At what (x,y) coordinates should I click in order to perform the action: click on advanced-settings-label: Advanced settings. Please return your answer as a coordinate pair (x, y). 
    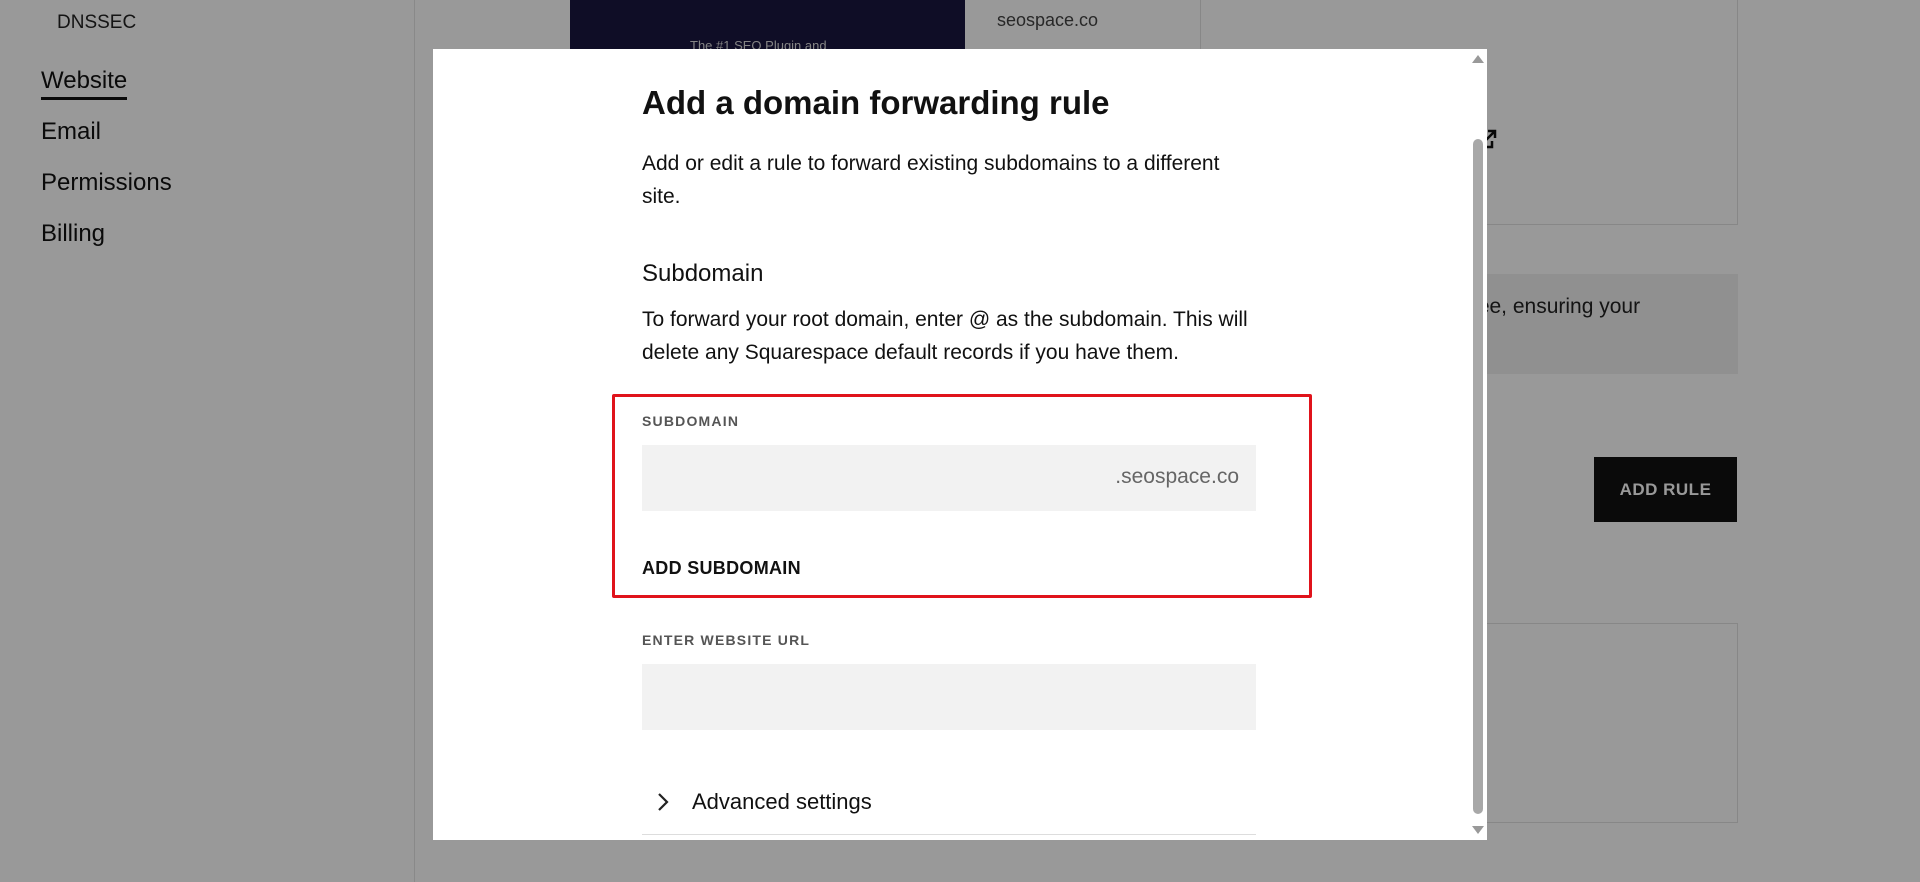
    Looking at the image, I should click on (782, 801).